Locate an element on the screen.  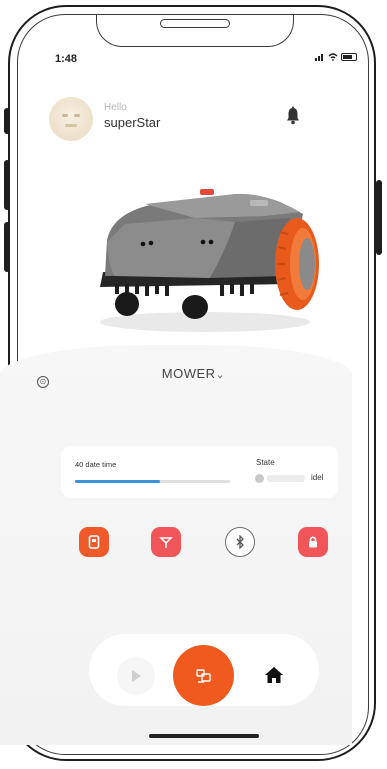
status-icons is located at coordinates (336, 57).